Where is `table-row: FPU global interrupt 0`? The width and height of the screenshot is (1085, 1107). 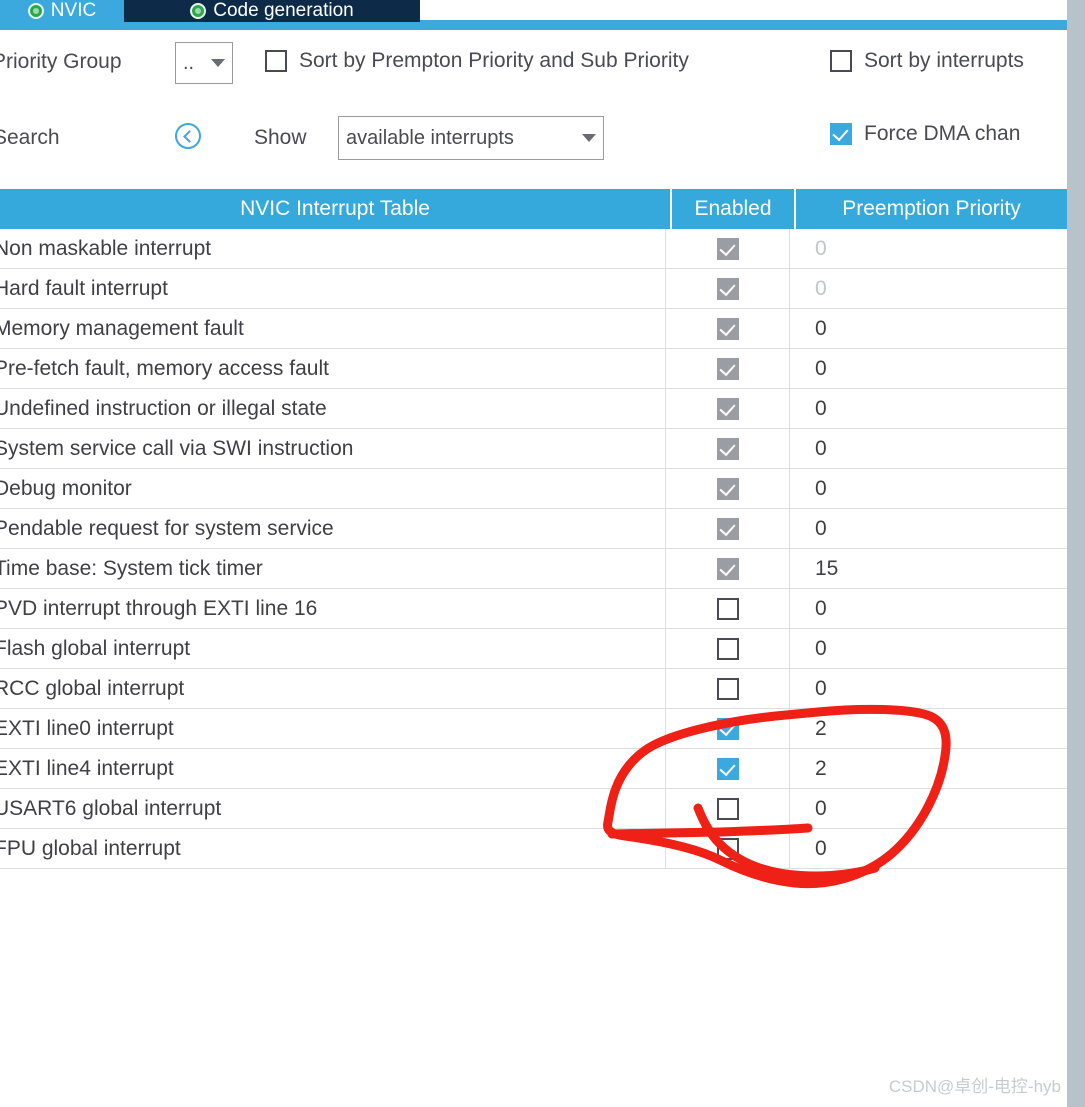 table-row: FPU global interrupt 0 is located at coordinates (533, 849).